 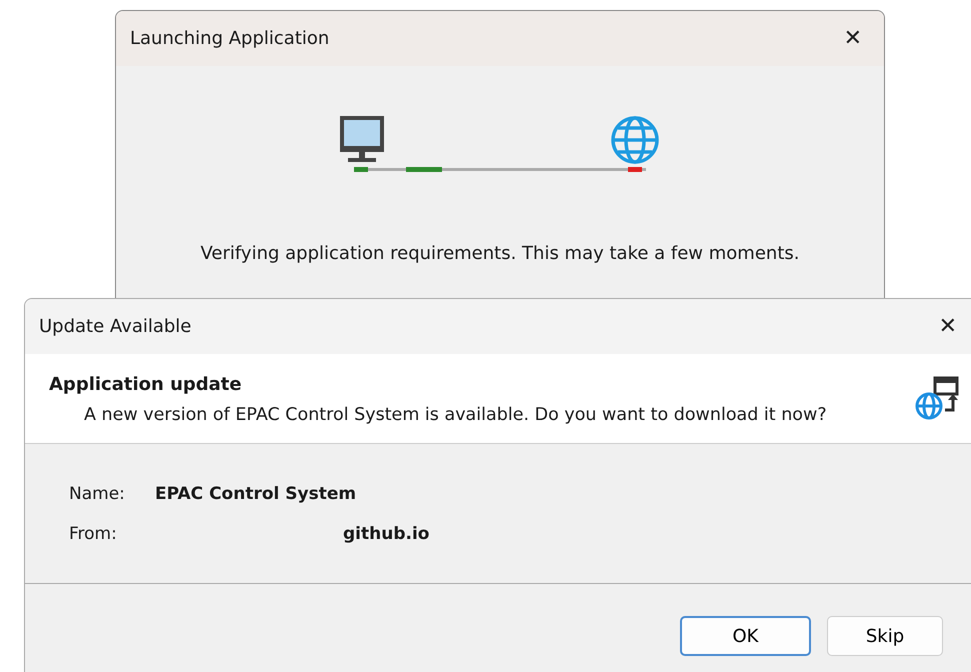 What do you see at coordinates (97, 494) in the screenshot?
I see `field-label: Name:` at bounding box center [97, 494].